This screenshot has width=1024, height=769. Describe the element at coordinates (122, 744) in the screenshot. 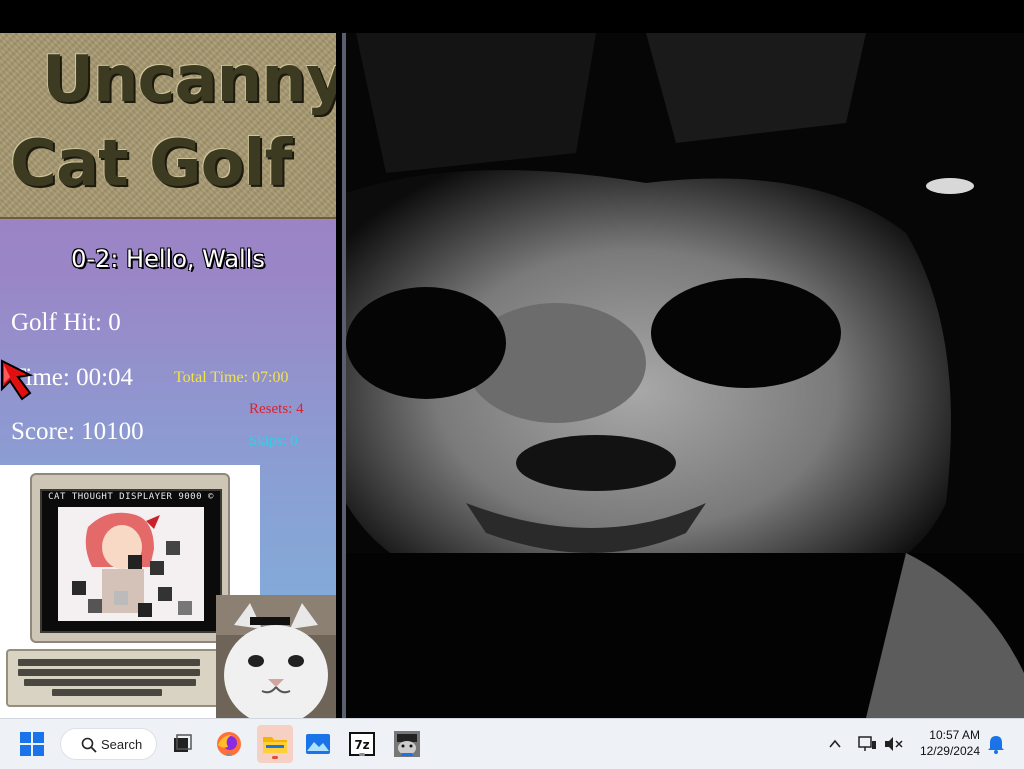

I see `search-label: Search` at that location.